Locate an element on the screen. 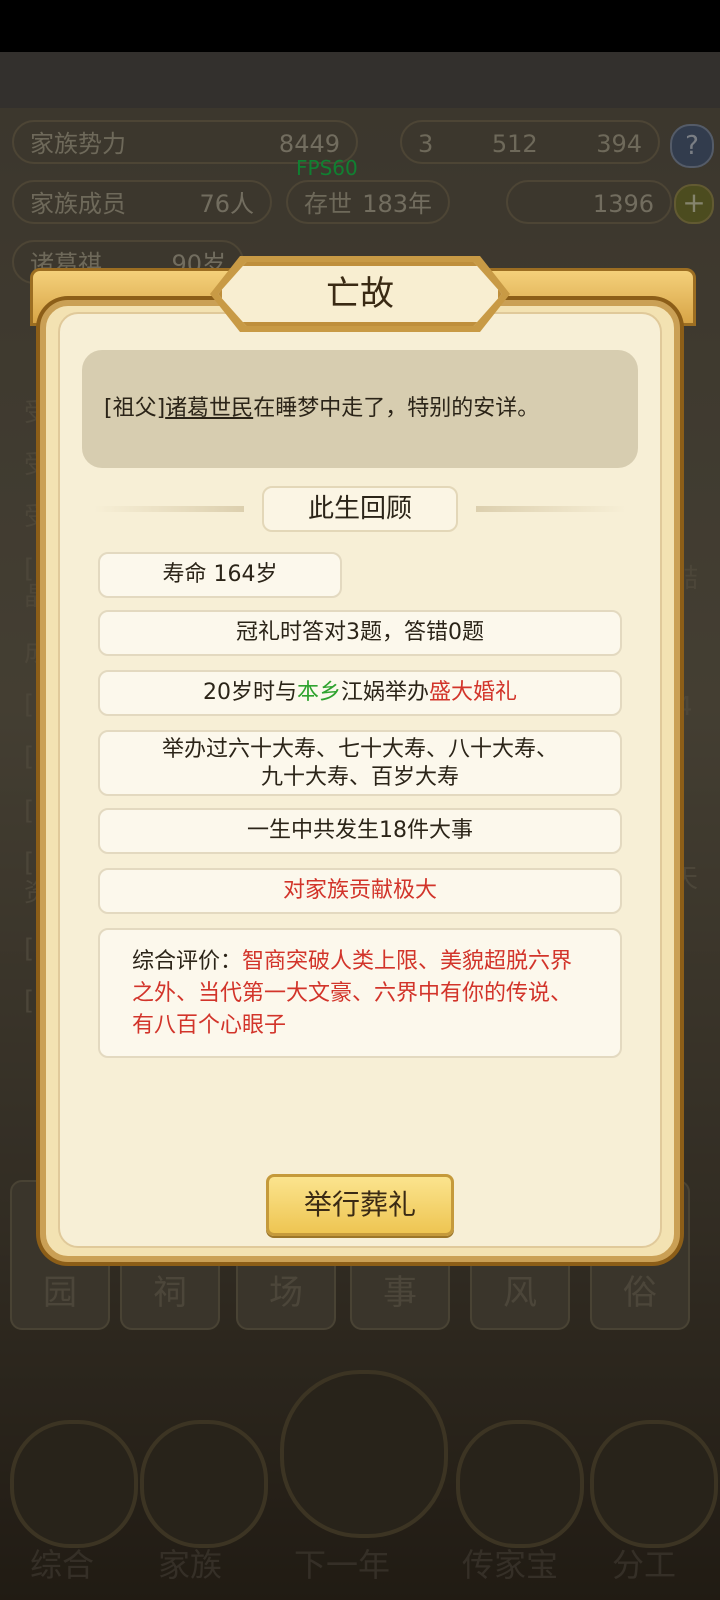 The image size is (720, 1600). coming-of-age-row: 冠礼时答对3题，答错0题 is located at coordinates (360, 633).